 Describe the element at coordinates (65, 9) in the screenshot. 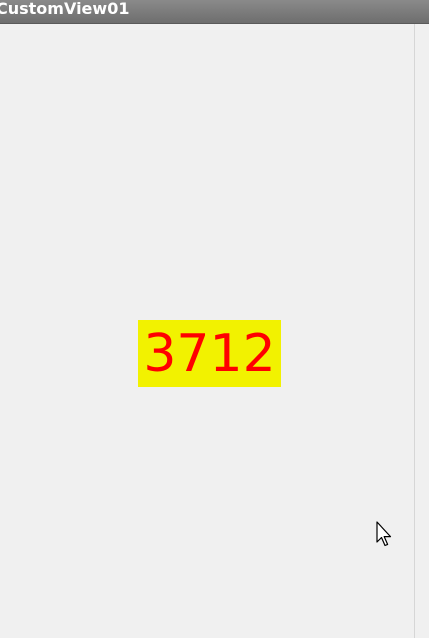

I see `window-title: CustomView01` at that location.